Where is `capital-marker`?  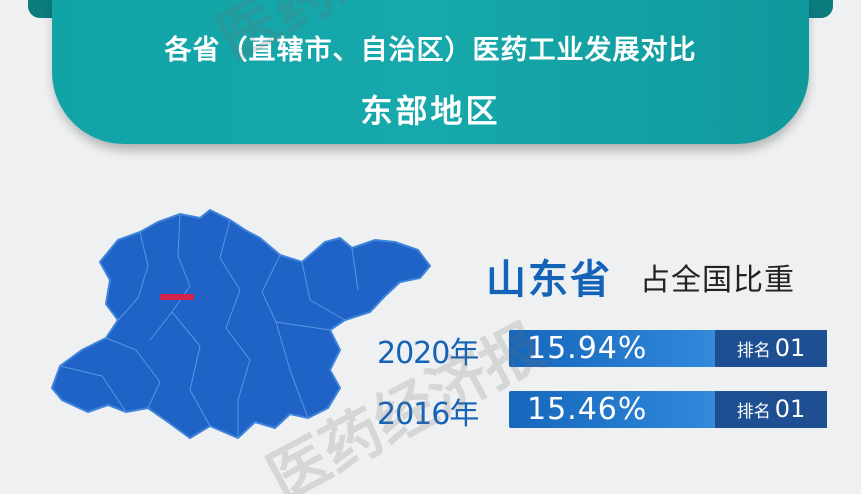
capital-marker is located at coordinates (177, 297).